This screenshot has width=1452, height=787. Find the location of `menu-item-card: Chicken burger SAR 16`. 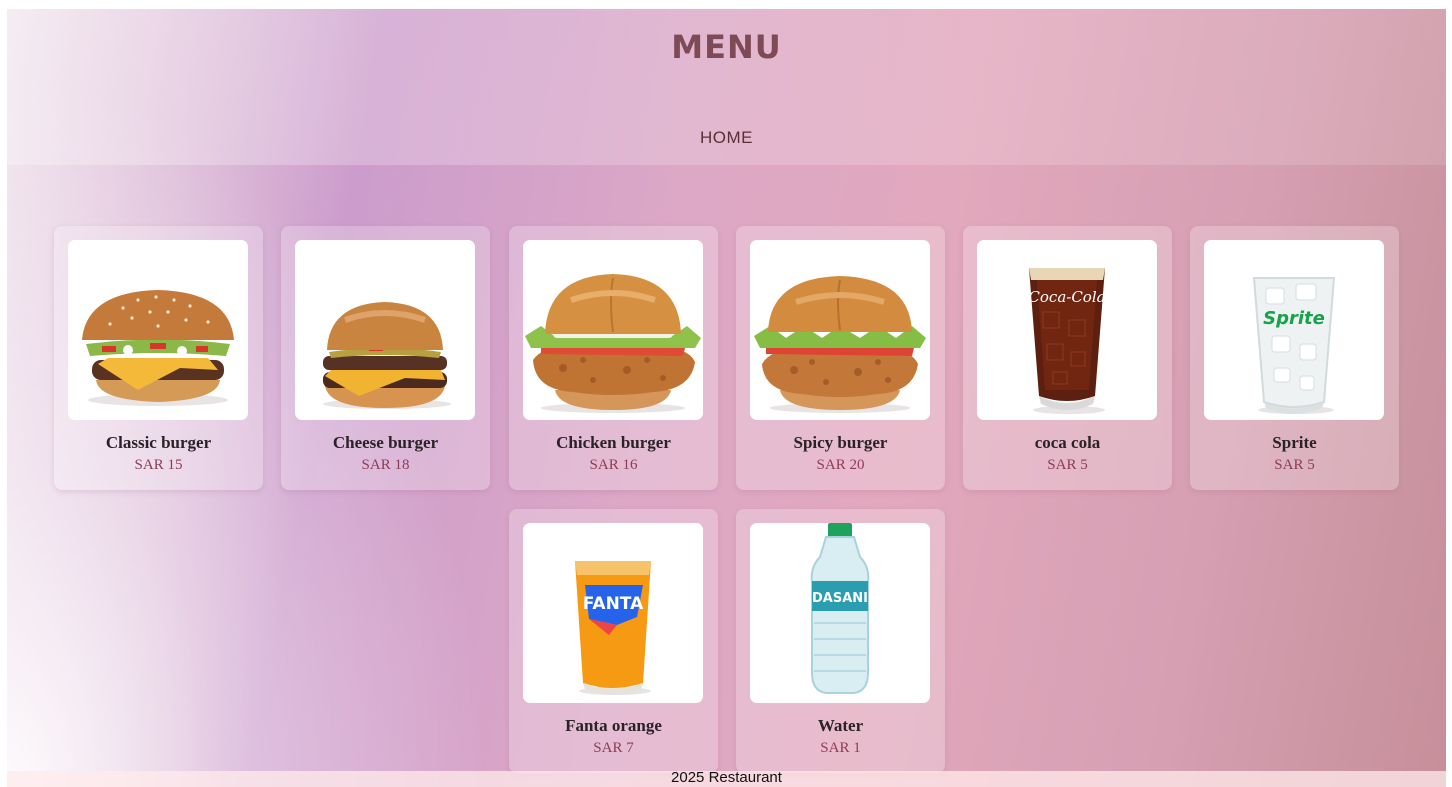

menu-item-card: Chicken burger SAR 16 is located at coordinates (613, 358).